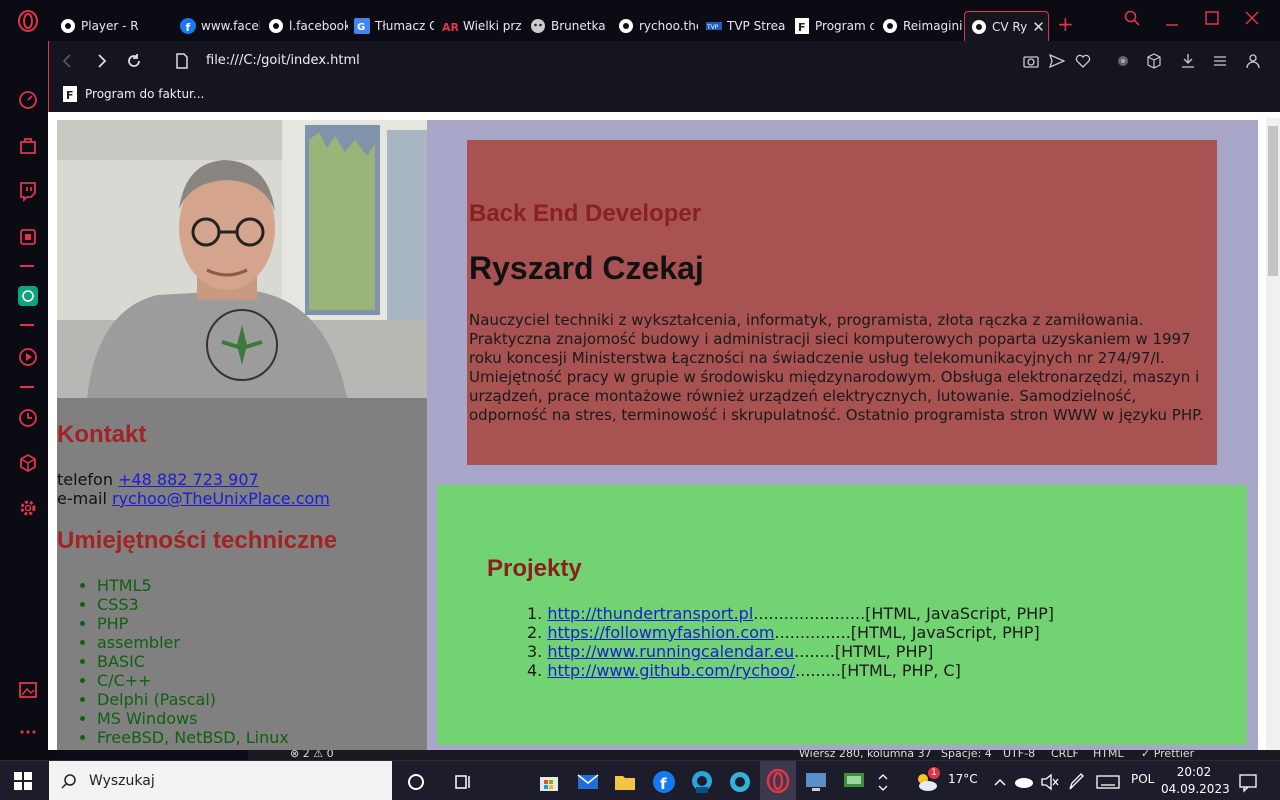 This screenshot has width=1280, height=800. Describe the element at coordinates (714, 26) in the screenshot. I see `tvp-icon: TVP` at that location.